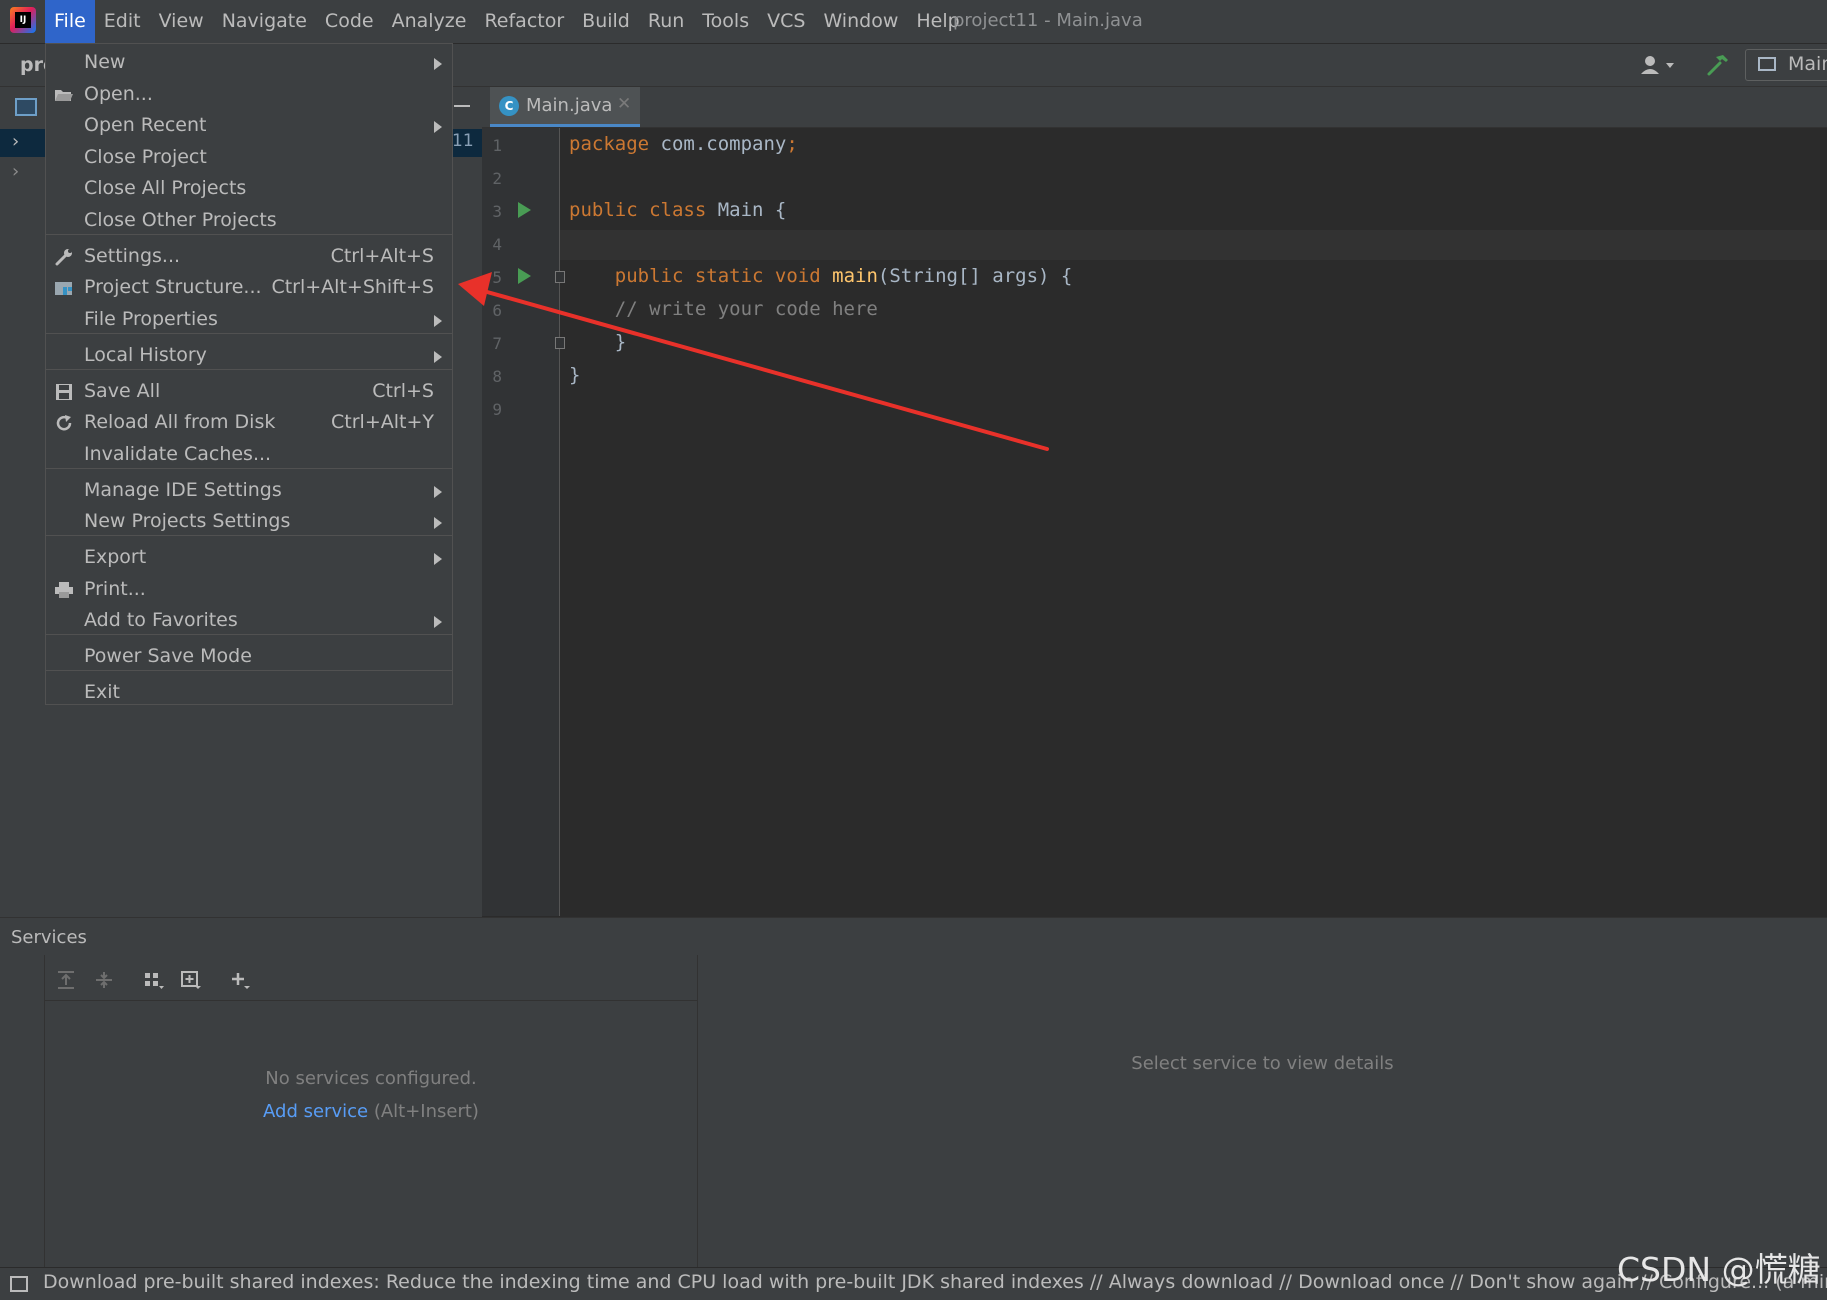 This screenshot has width=1827, height=1300. What do you see at coordinates (249, 189) in the screenshot?
I see `menu-item-close-all-projects: Close All Projects` at bounding box center [249, 189].